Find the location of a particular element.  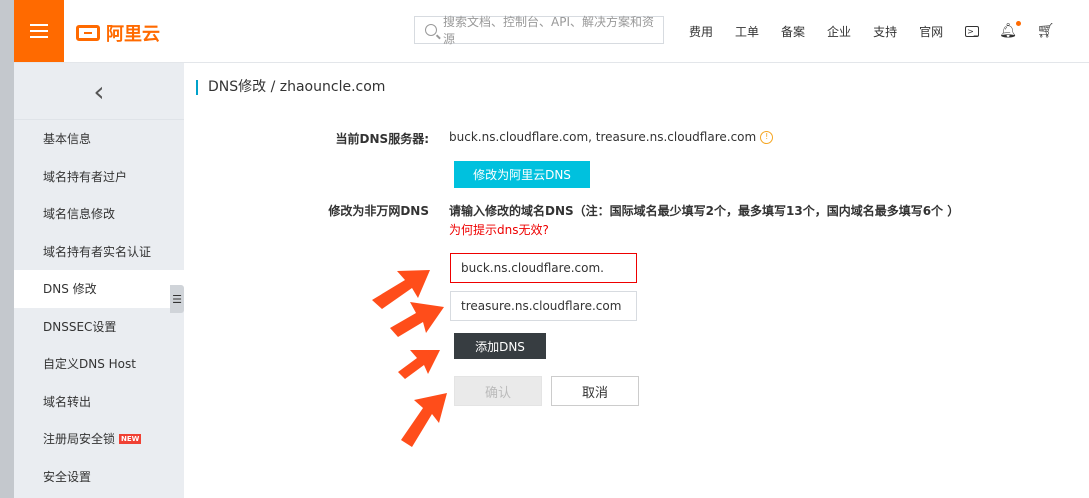

cart-icon: 🛒︎ is located at coordinates (1046, 31).